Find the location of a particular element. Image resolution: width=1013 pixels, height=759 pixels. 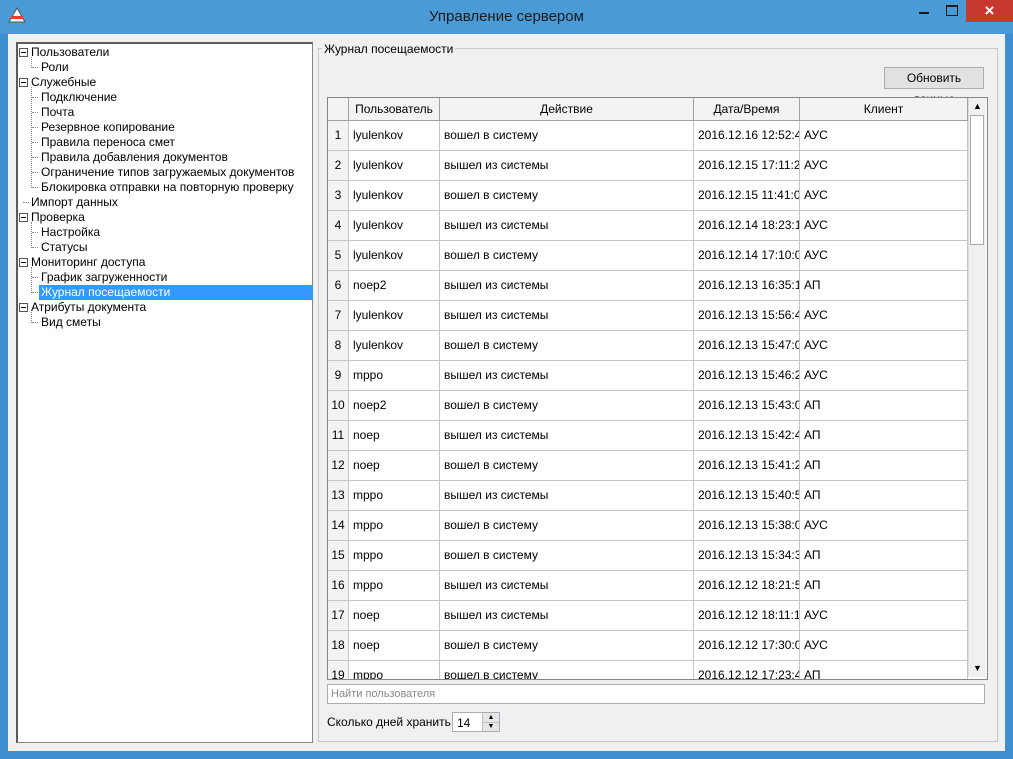

scroll-up-arrow-icon: ▲ is located at coordinates (977, 106).